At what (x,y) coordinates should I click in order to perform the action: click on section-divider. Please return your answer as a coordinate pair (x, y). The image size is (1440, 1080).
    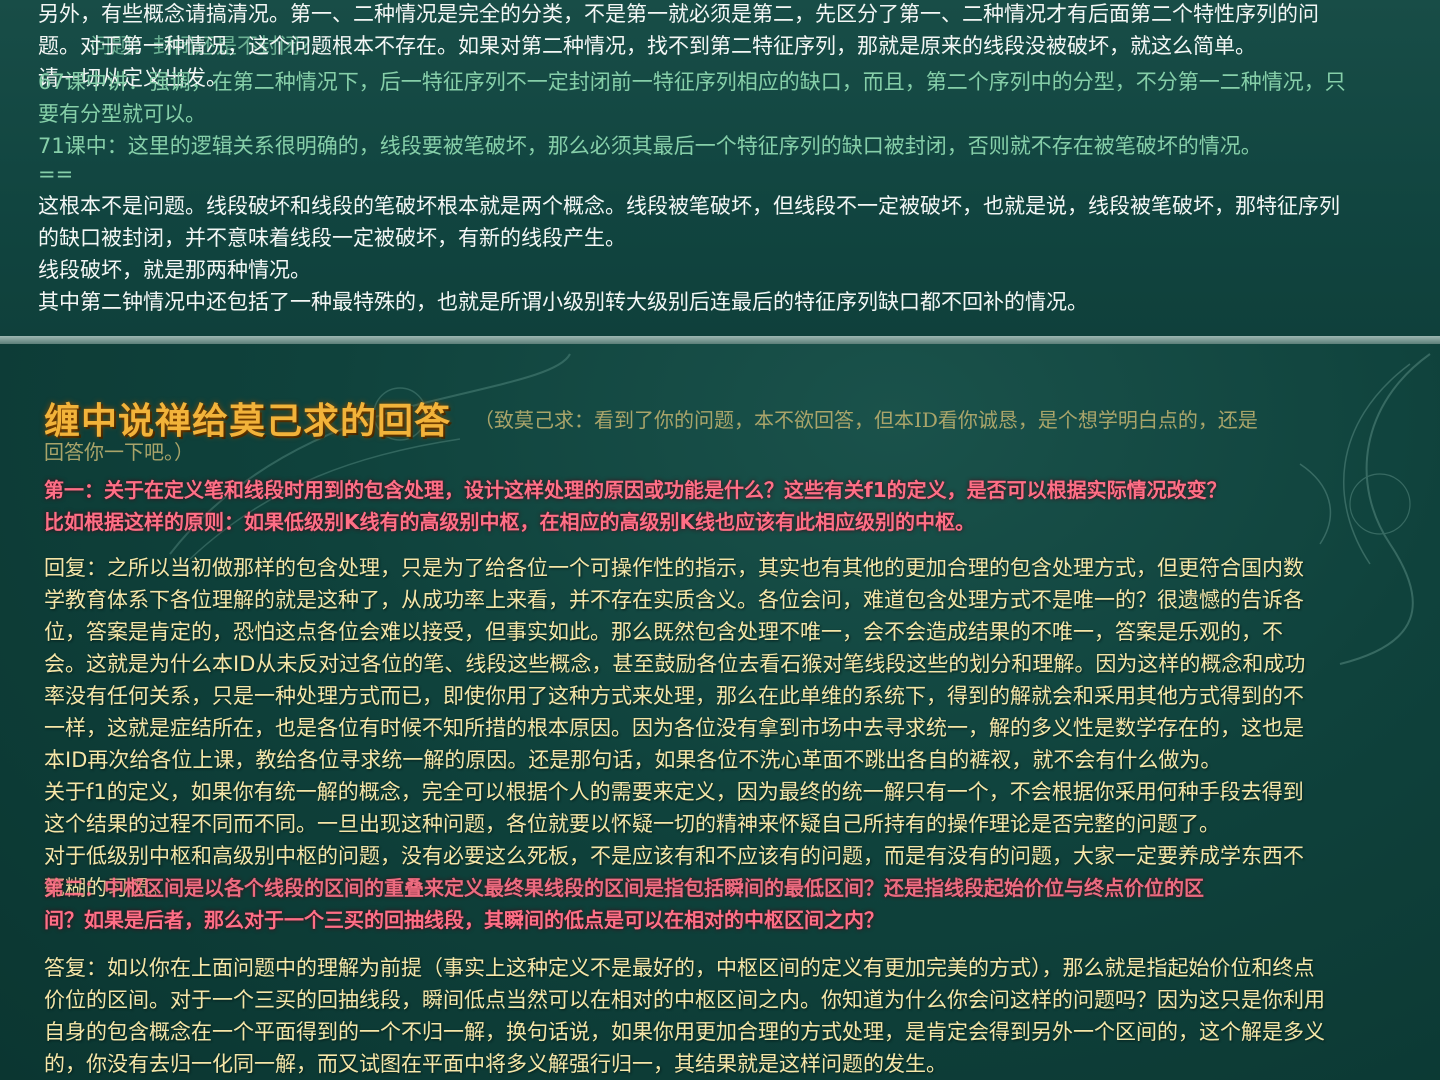
    Looking at the image, I should click on (720, 340).